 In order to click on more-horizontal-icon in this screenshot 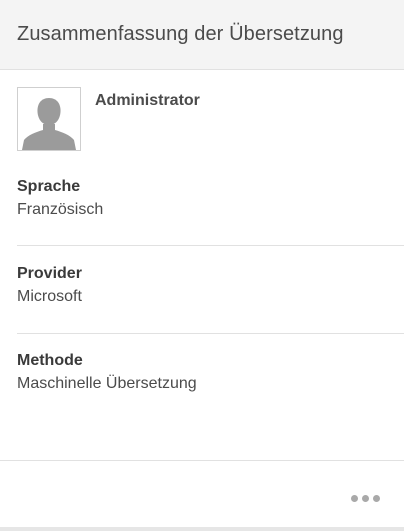, I will do `click(354, 498)`.